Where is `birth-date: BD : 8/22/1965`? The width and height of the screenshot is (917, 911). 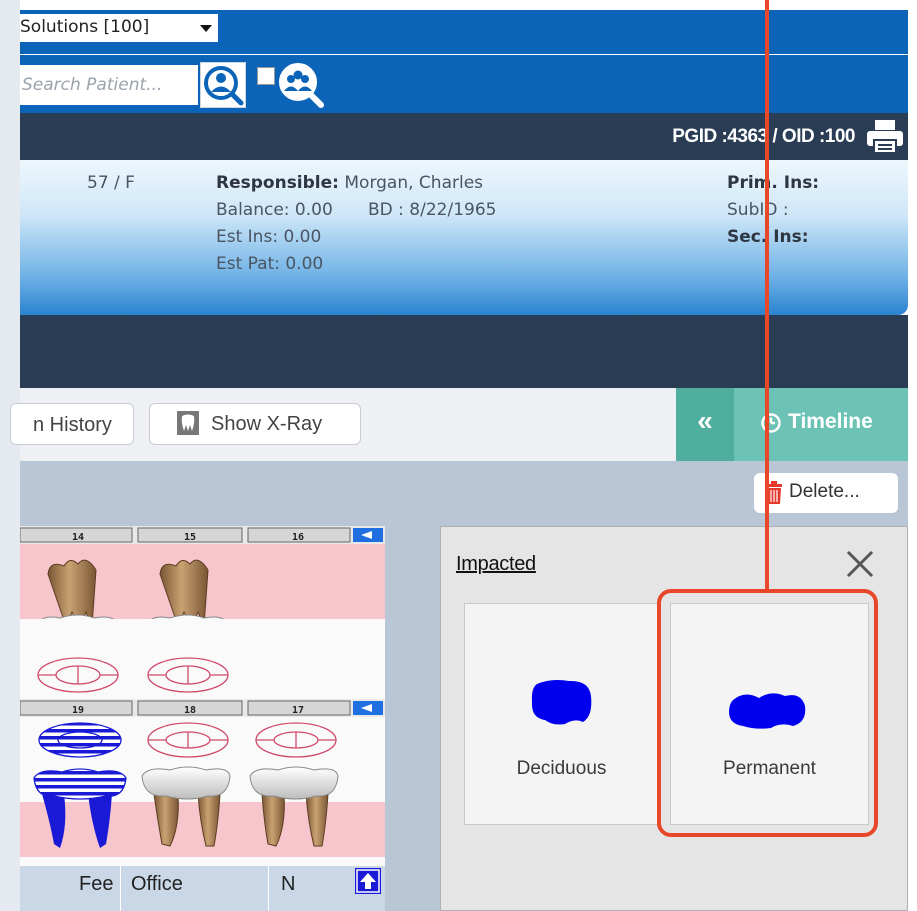 birth-date: BD : 8/22/1965 is located at coordinates (432, 210).